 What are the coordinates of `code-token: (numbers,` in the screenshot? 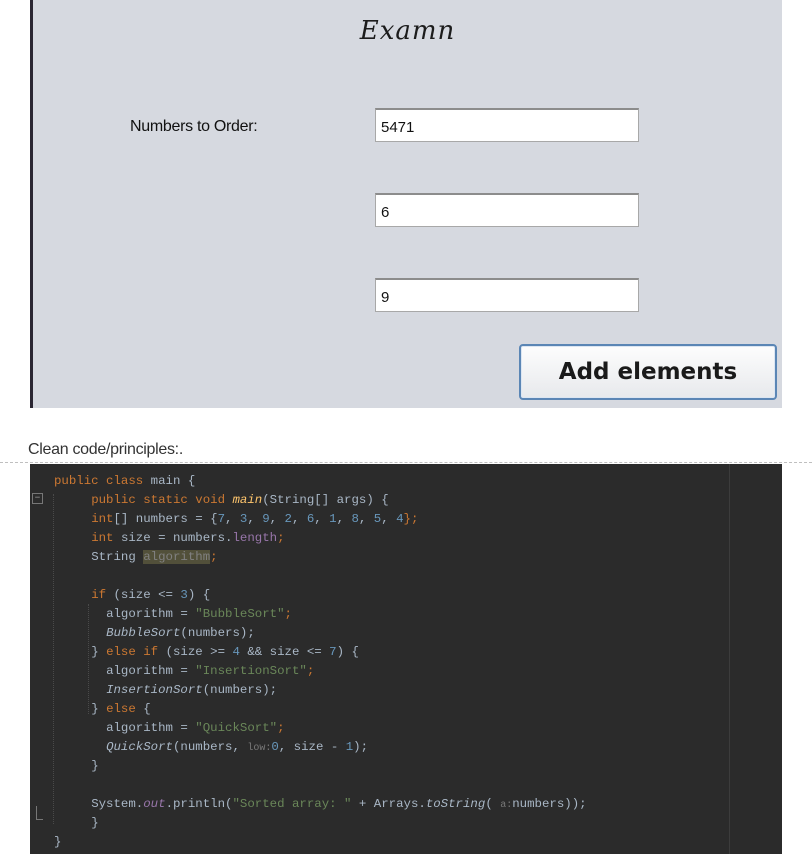 It's located at (210, 747).